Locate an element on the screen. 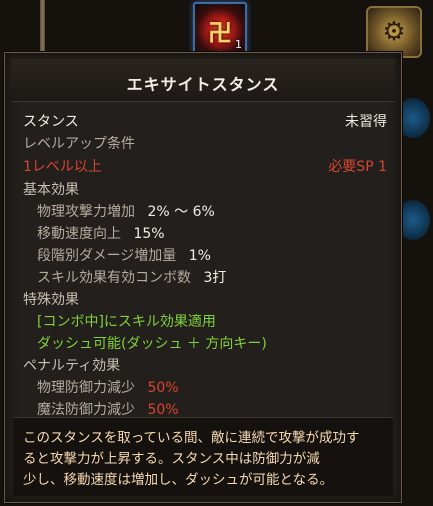 The image size is (433, 506). tooltip-title-bar: エキサイトスタンス is located at coordinates (203, 80).